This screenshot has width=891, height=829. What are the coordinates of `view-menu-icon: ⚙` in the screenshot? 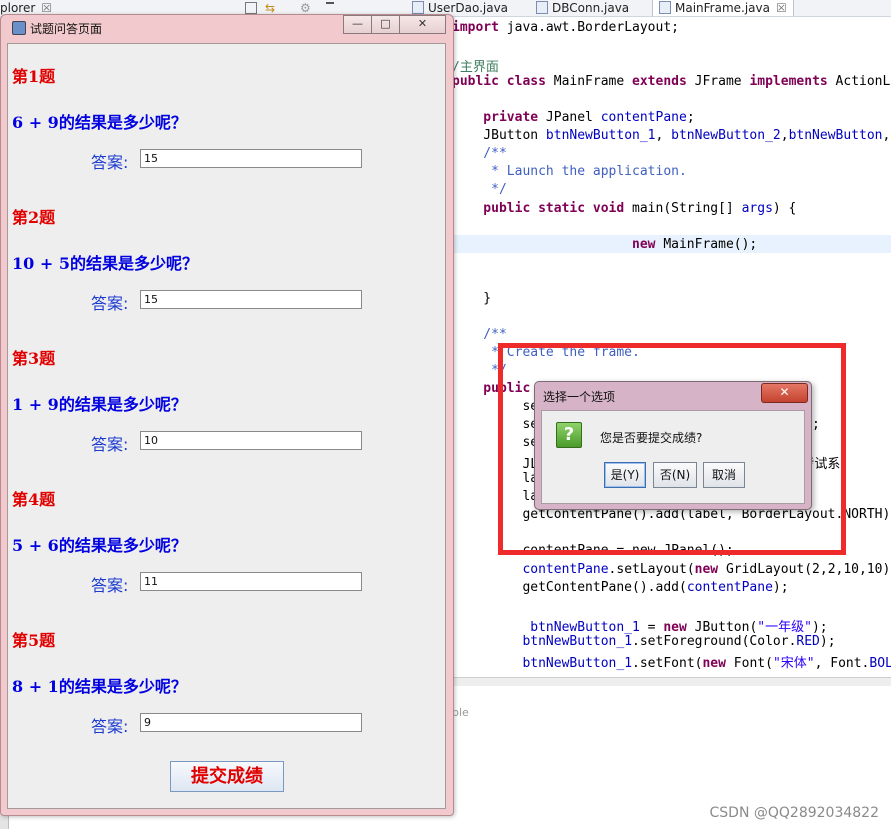 It's located at (305, 8).